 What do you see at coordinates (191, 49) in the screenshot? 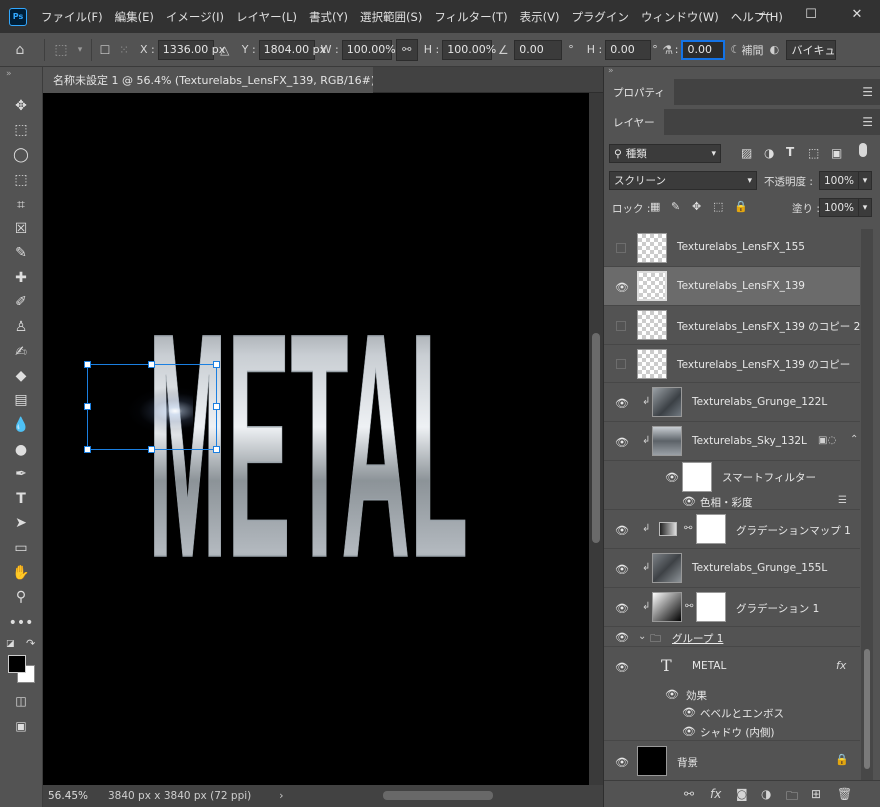
I see `x-position-field: 1336.00 px` at bounding box center [191, 49].